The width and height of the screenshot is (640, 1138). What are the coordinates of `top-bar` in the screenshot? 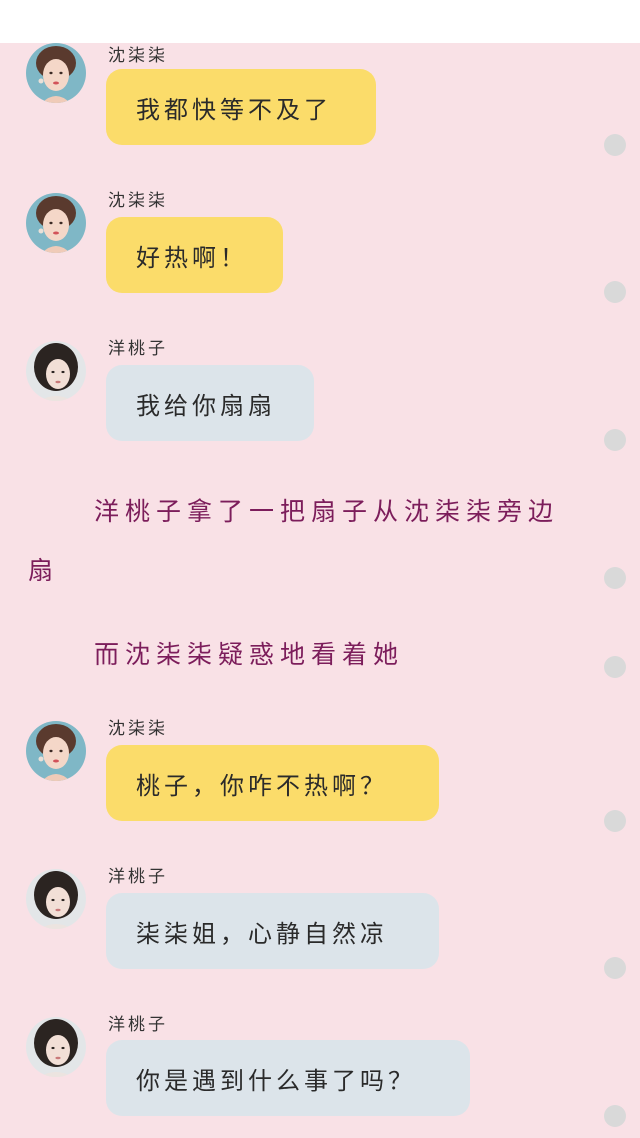 It's located at (320, 21).